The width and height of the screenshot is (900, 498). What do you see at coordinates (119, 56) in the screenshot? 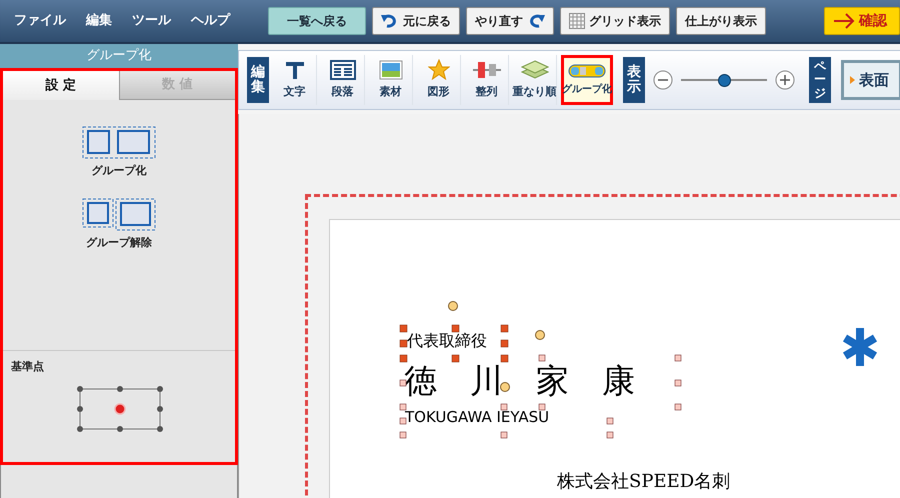
I see `panel-title: グループ化` at bounding box center [119, 56].